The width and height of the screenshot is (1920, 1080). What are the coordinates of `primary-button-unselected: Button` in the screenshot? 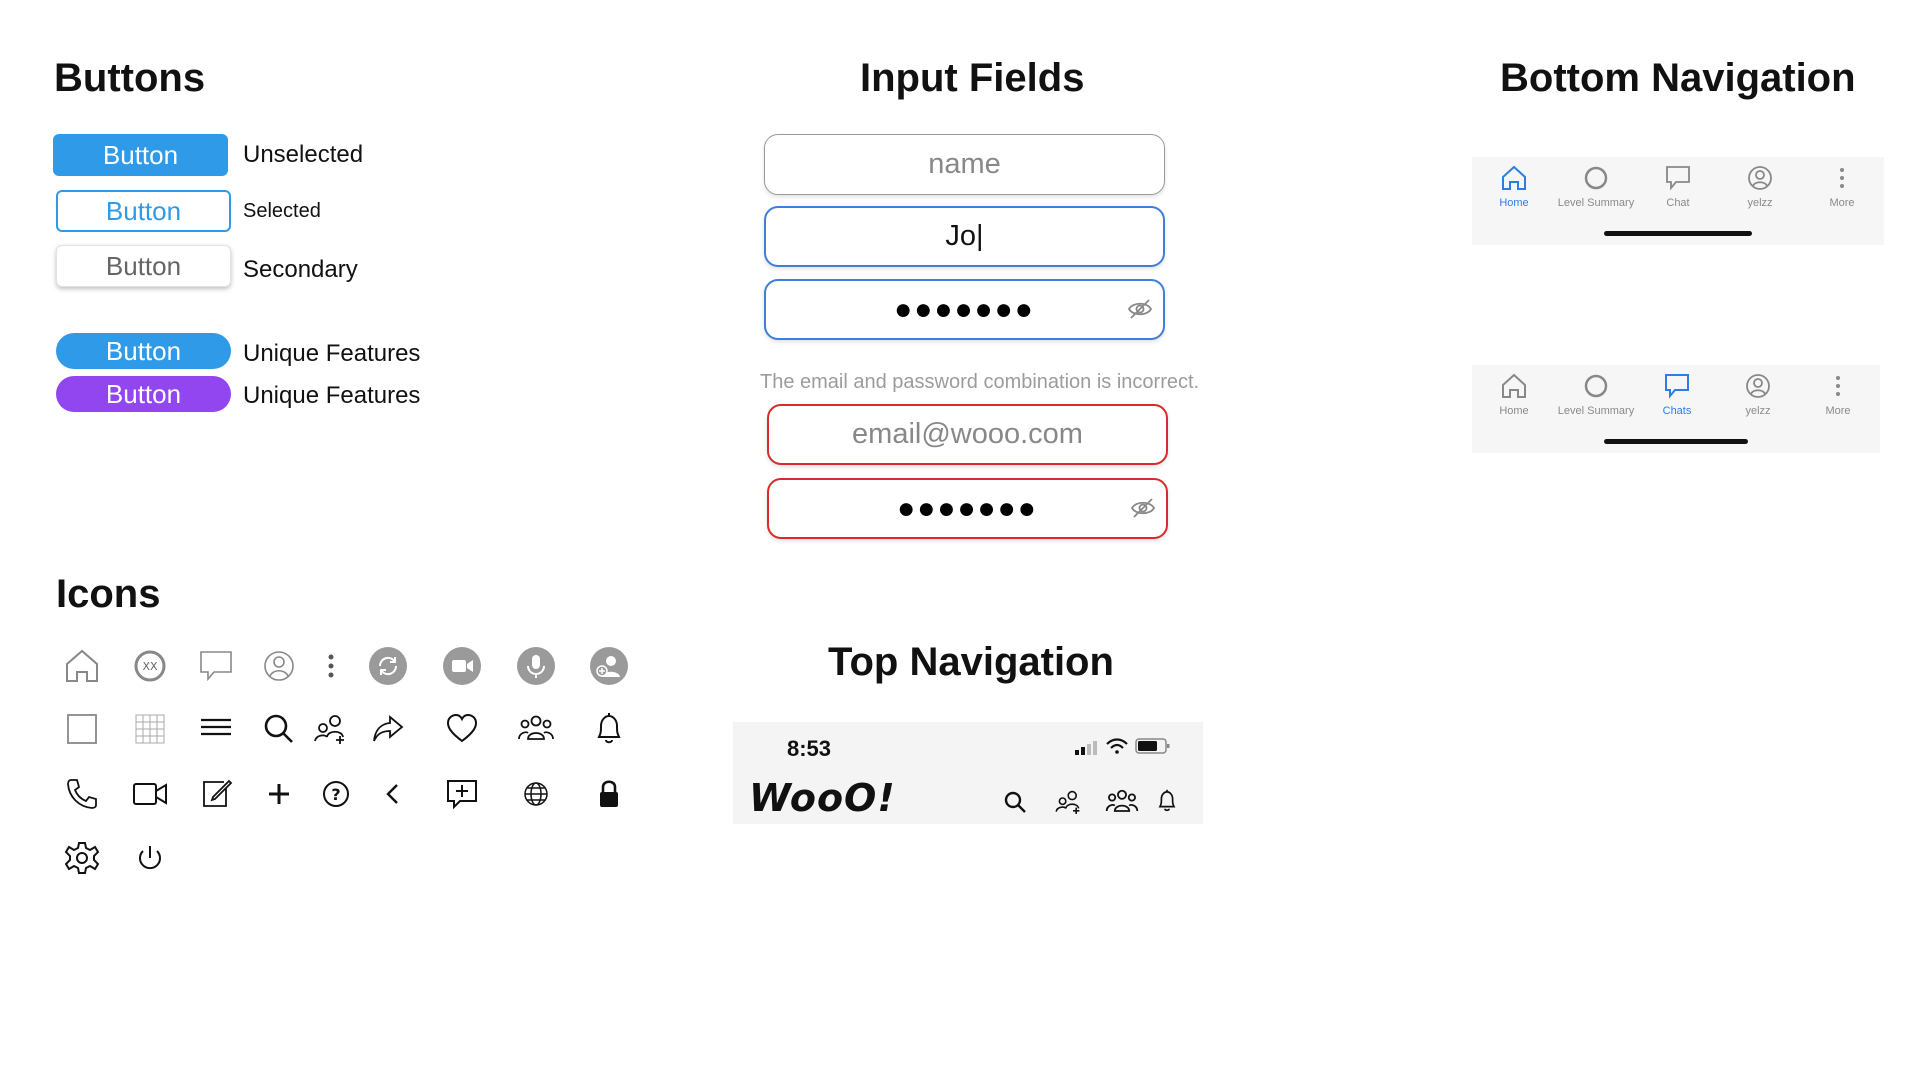 It's located at (140, 155).